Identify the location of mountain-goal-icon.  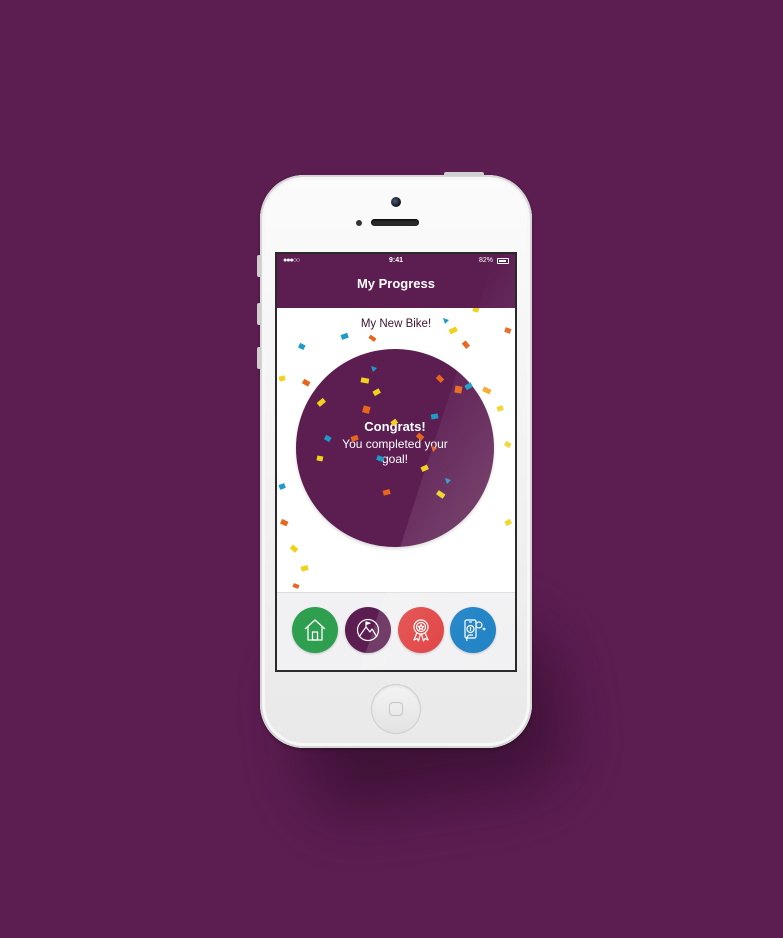
(368, 630).